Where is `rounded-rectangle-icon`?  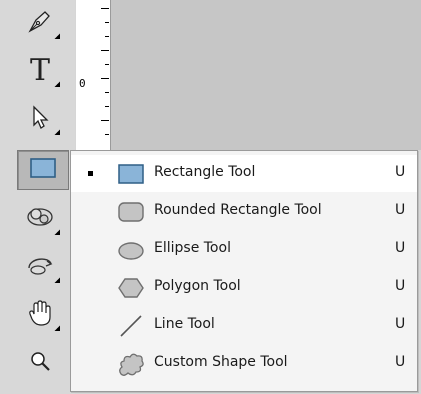 rounded-rectangle-icon is located at coordinates (131, 212).